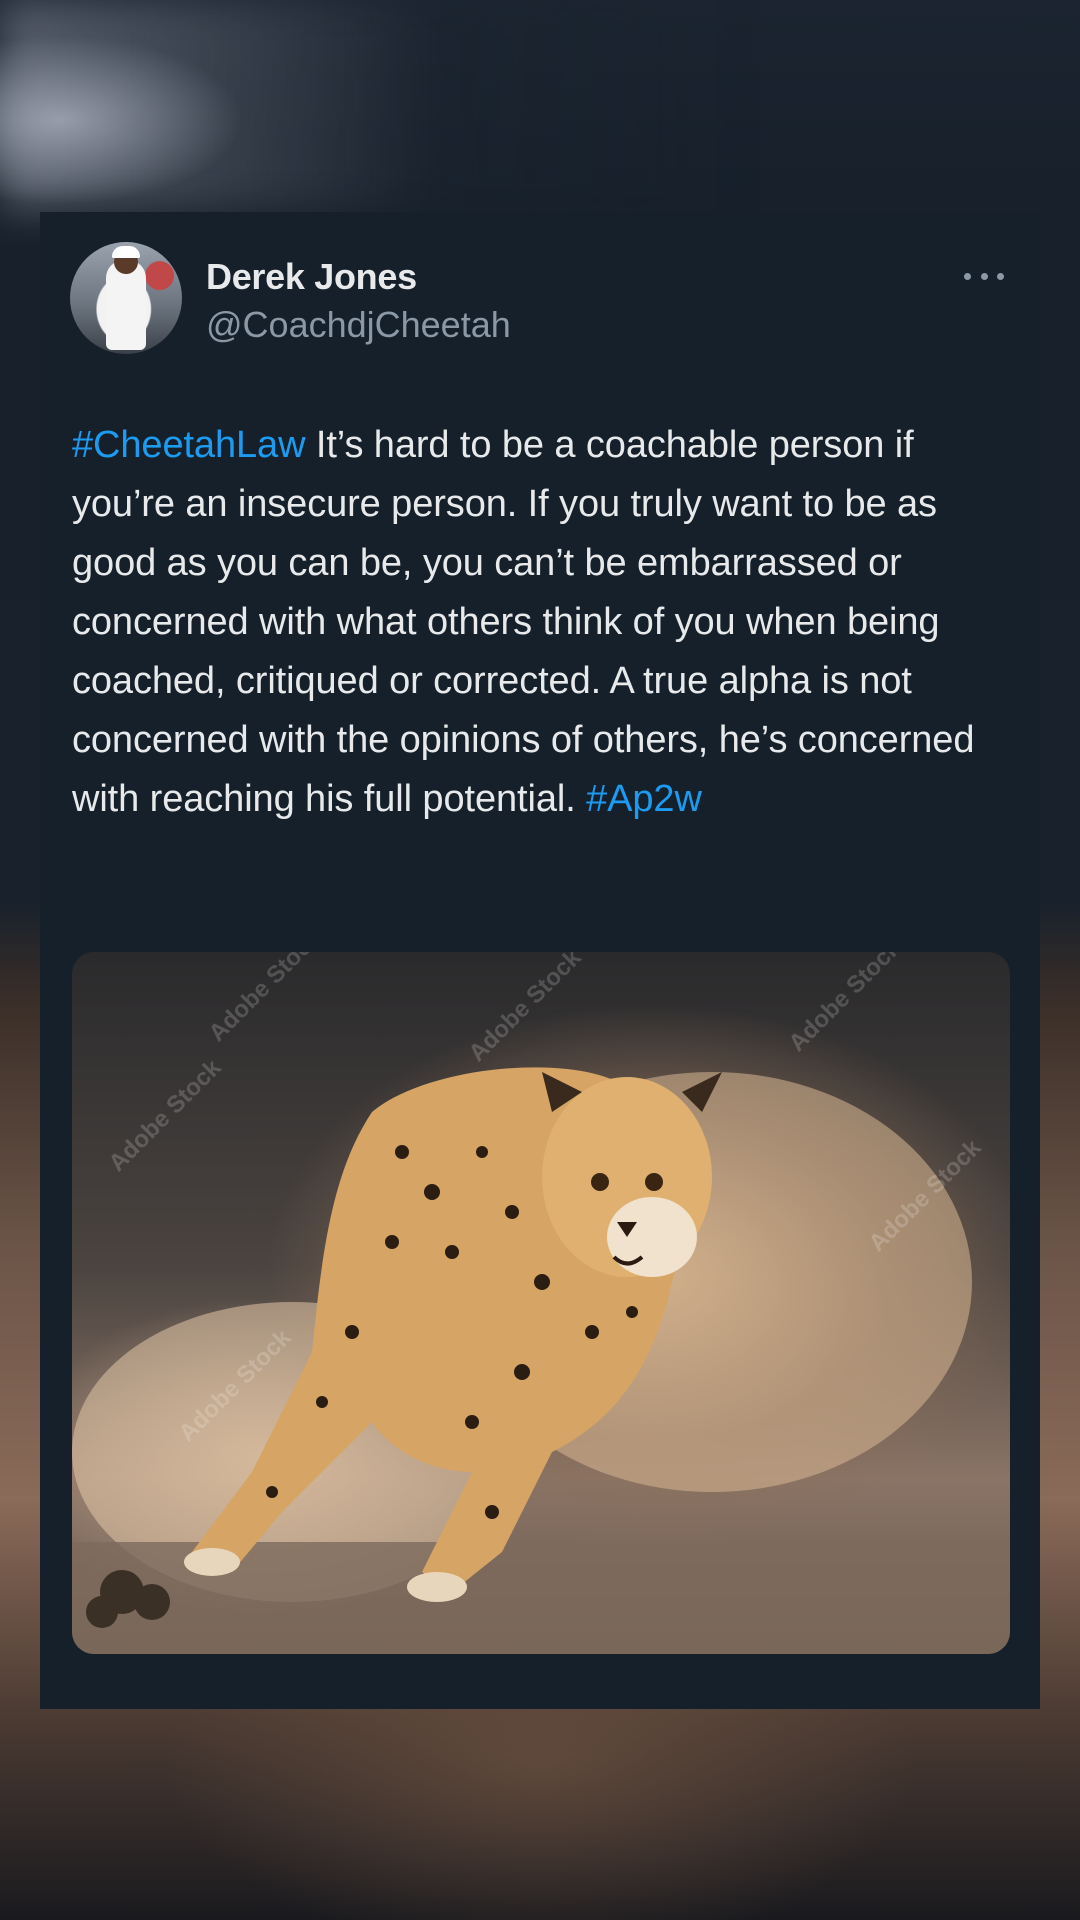 The height and width of the screenshot is (1920, 1080). What do you see at coordinates (126, 298) in the screenshot?
I see `author-avatar` at bounding box center [126, 298].